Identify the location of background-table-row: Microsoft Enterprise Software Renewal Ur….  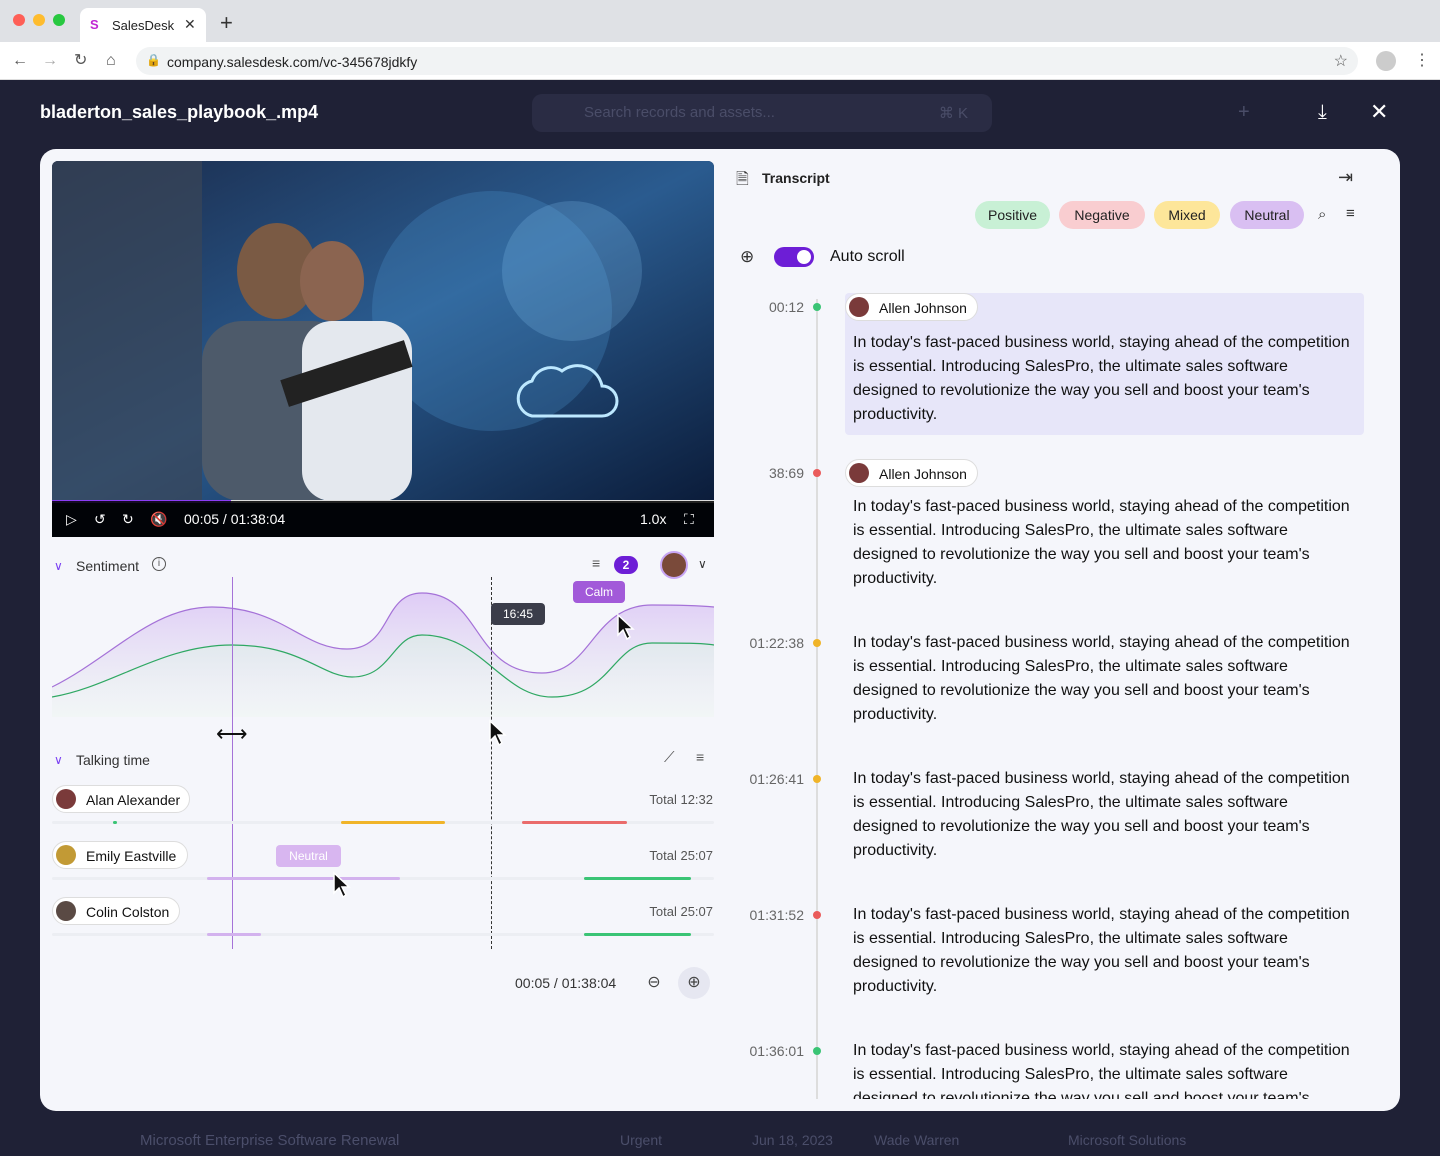
(770, 1136).